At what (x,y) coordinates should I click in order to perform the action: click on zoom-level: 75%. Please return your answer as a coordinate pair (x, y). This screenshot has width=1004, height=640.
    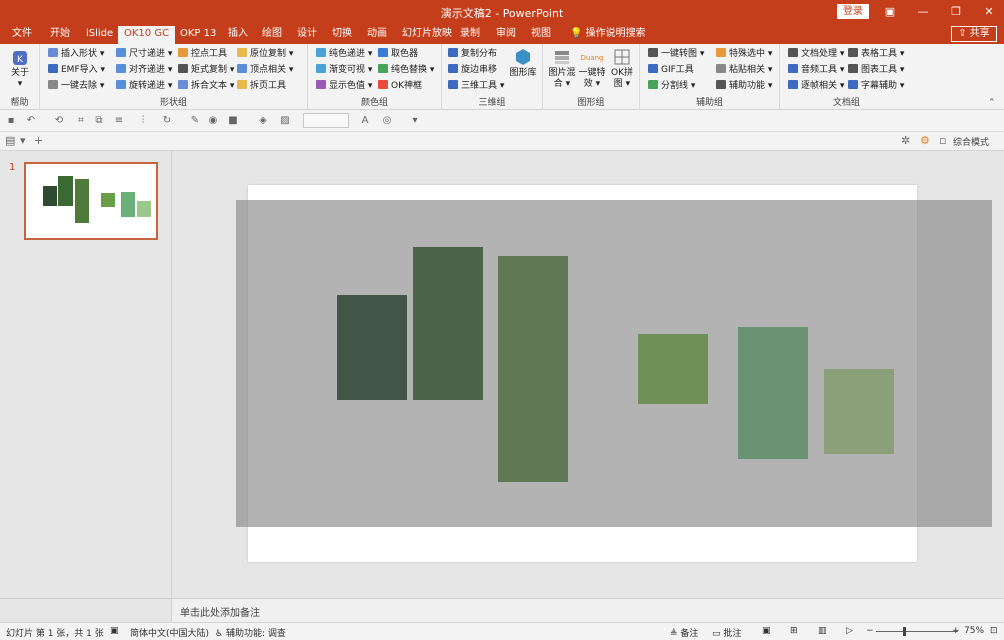
    Looking at the image, I should click on (974, 631).